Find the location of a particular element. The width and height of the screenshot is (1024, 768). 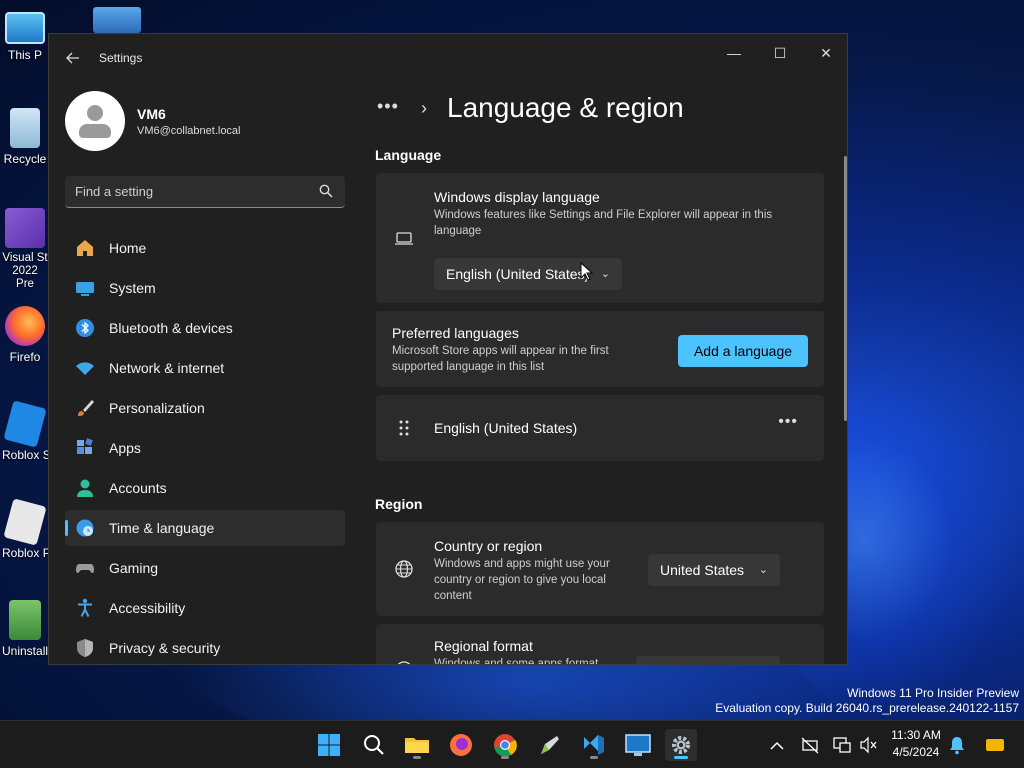

sidebar-item-gaming: Gaming is located at coordinates (205, 568).